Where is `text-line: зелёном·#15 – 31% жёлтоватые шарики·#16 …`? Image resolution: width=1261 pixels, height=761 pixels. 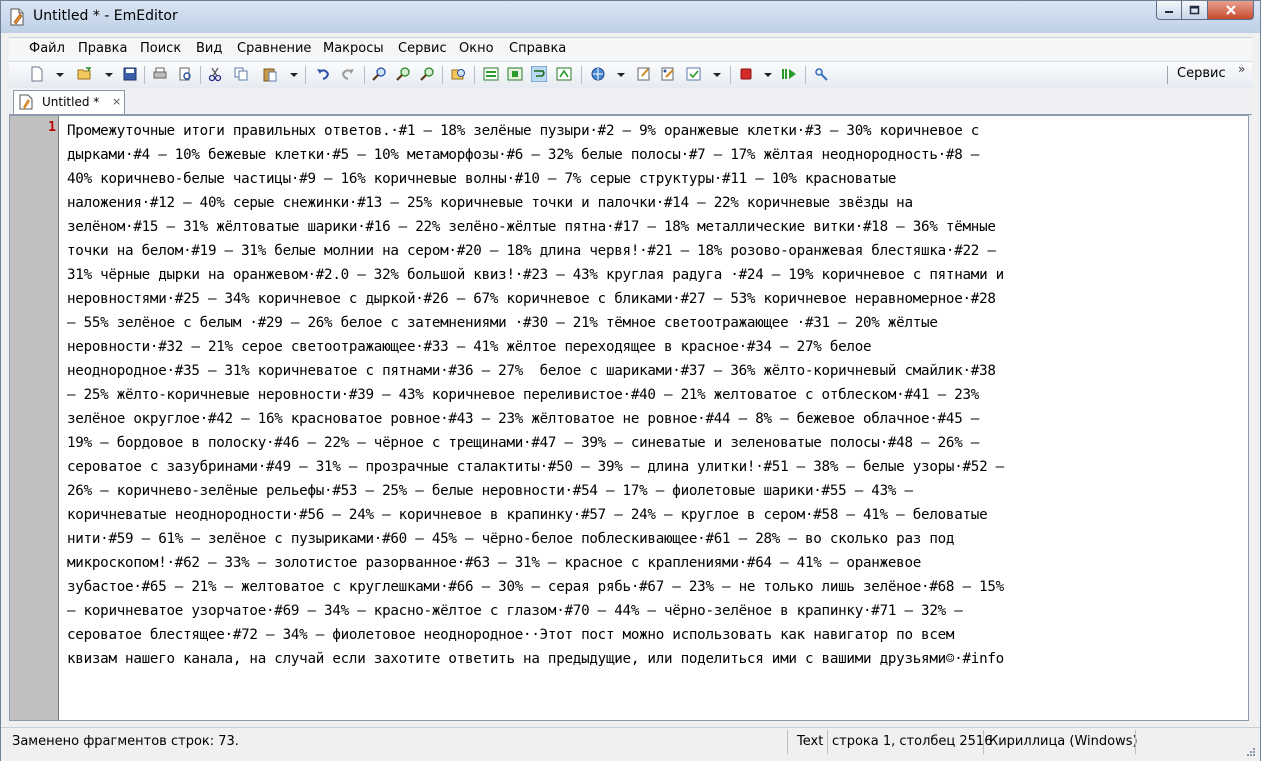 text-line: зелёном·#15 – 31% жёлтоватые шарики·#16 … is located at coordinates (531, 227).